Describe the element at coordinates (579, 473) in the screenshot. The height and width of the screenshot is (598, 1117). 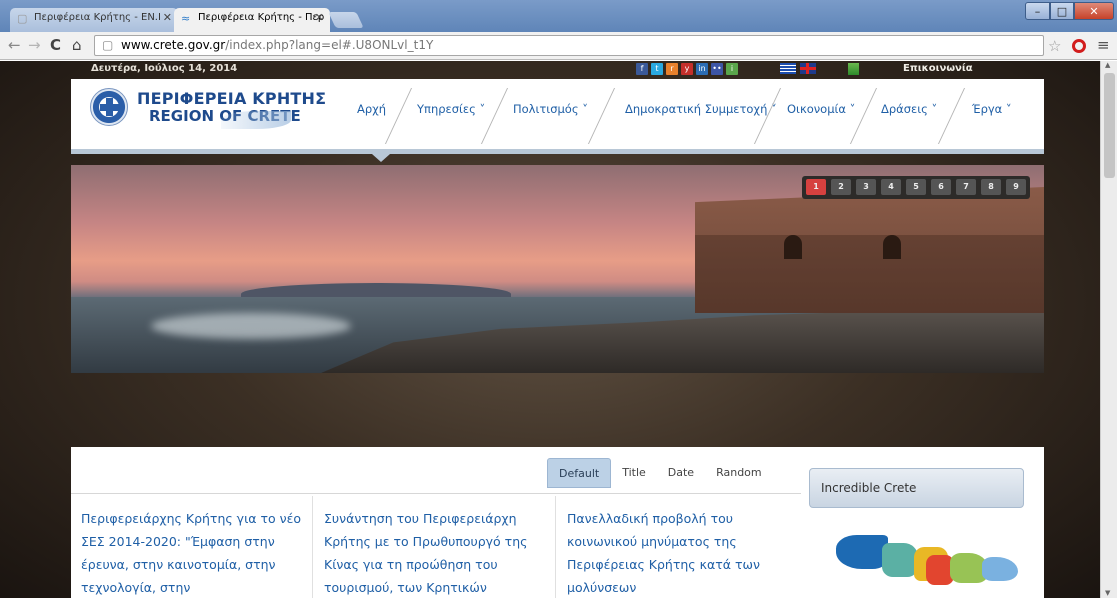
I see `sort-tab-default: Default` at that location.